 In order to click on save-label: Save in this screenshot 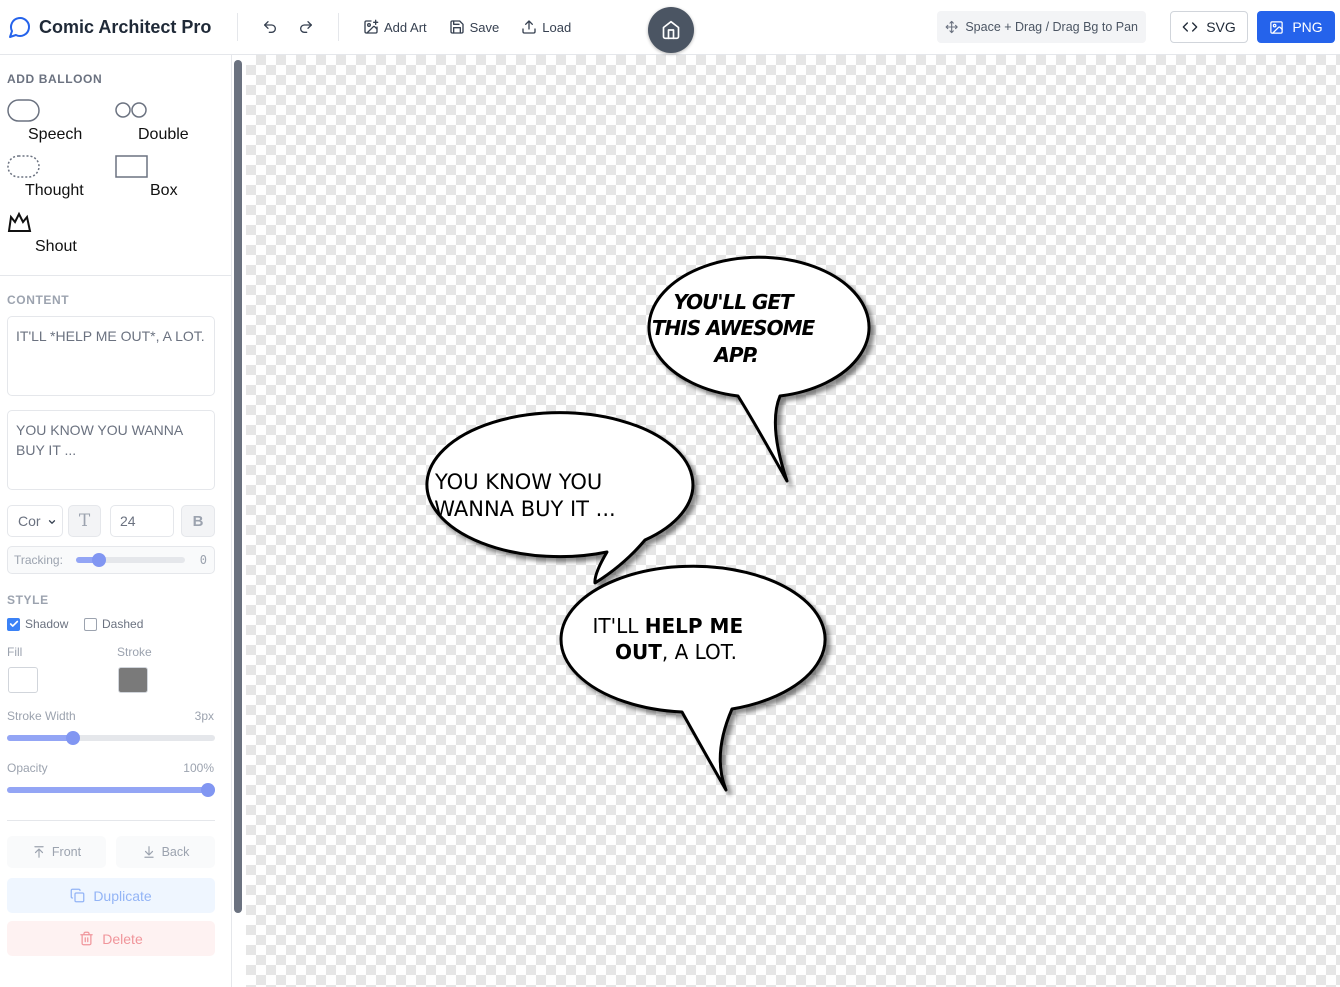, I will do `click(484, 27)`.